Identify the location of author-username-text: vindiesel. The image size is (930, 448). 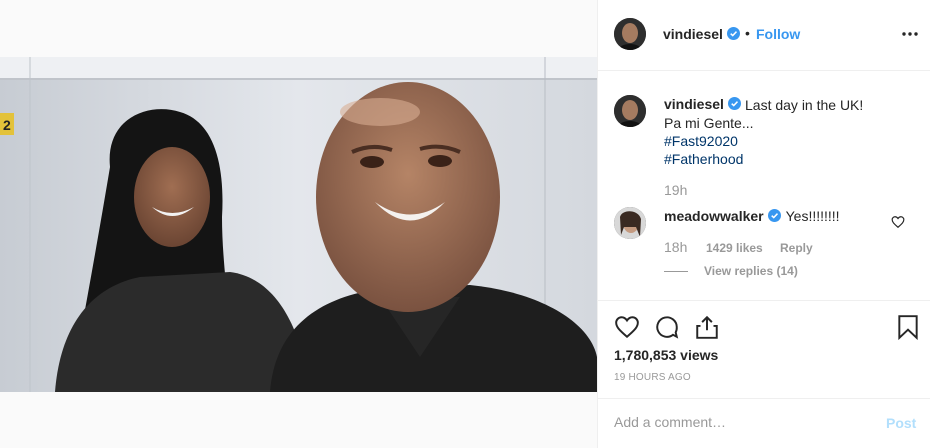
(693, 34).